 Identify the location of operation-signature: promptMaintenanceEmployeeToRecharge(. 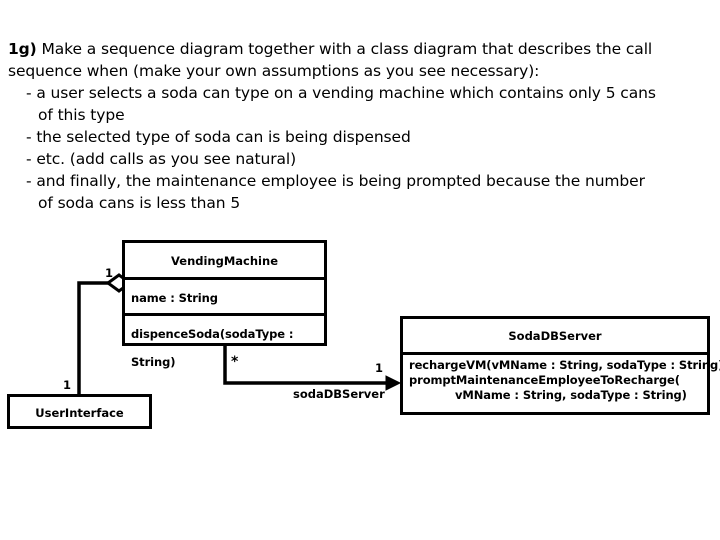
(544, 380).